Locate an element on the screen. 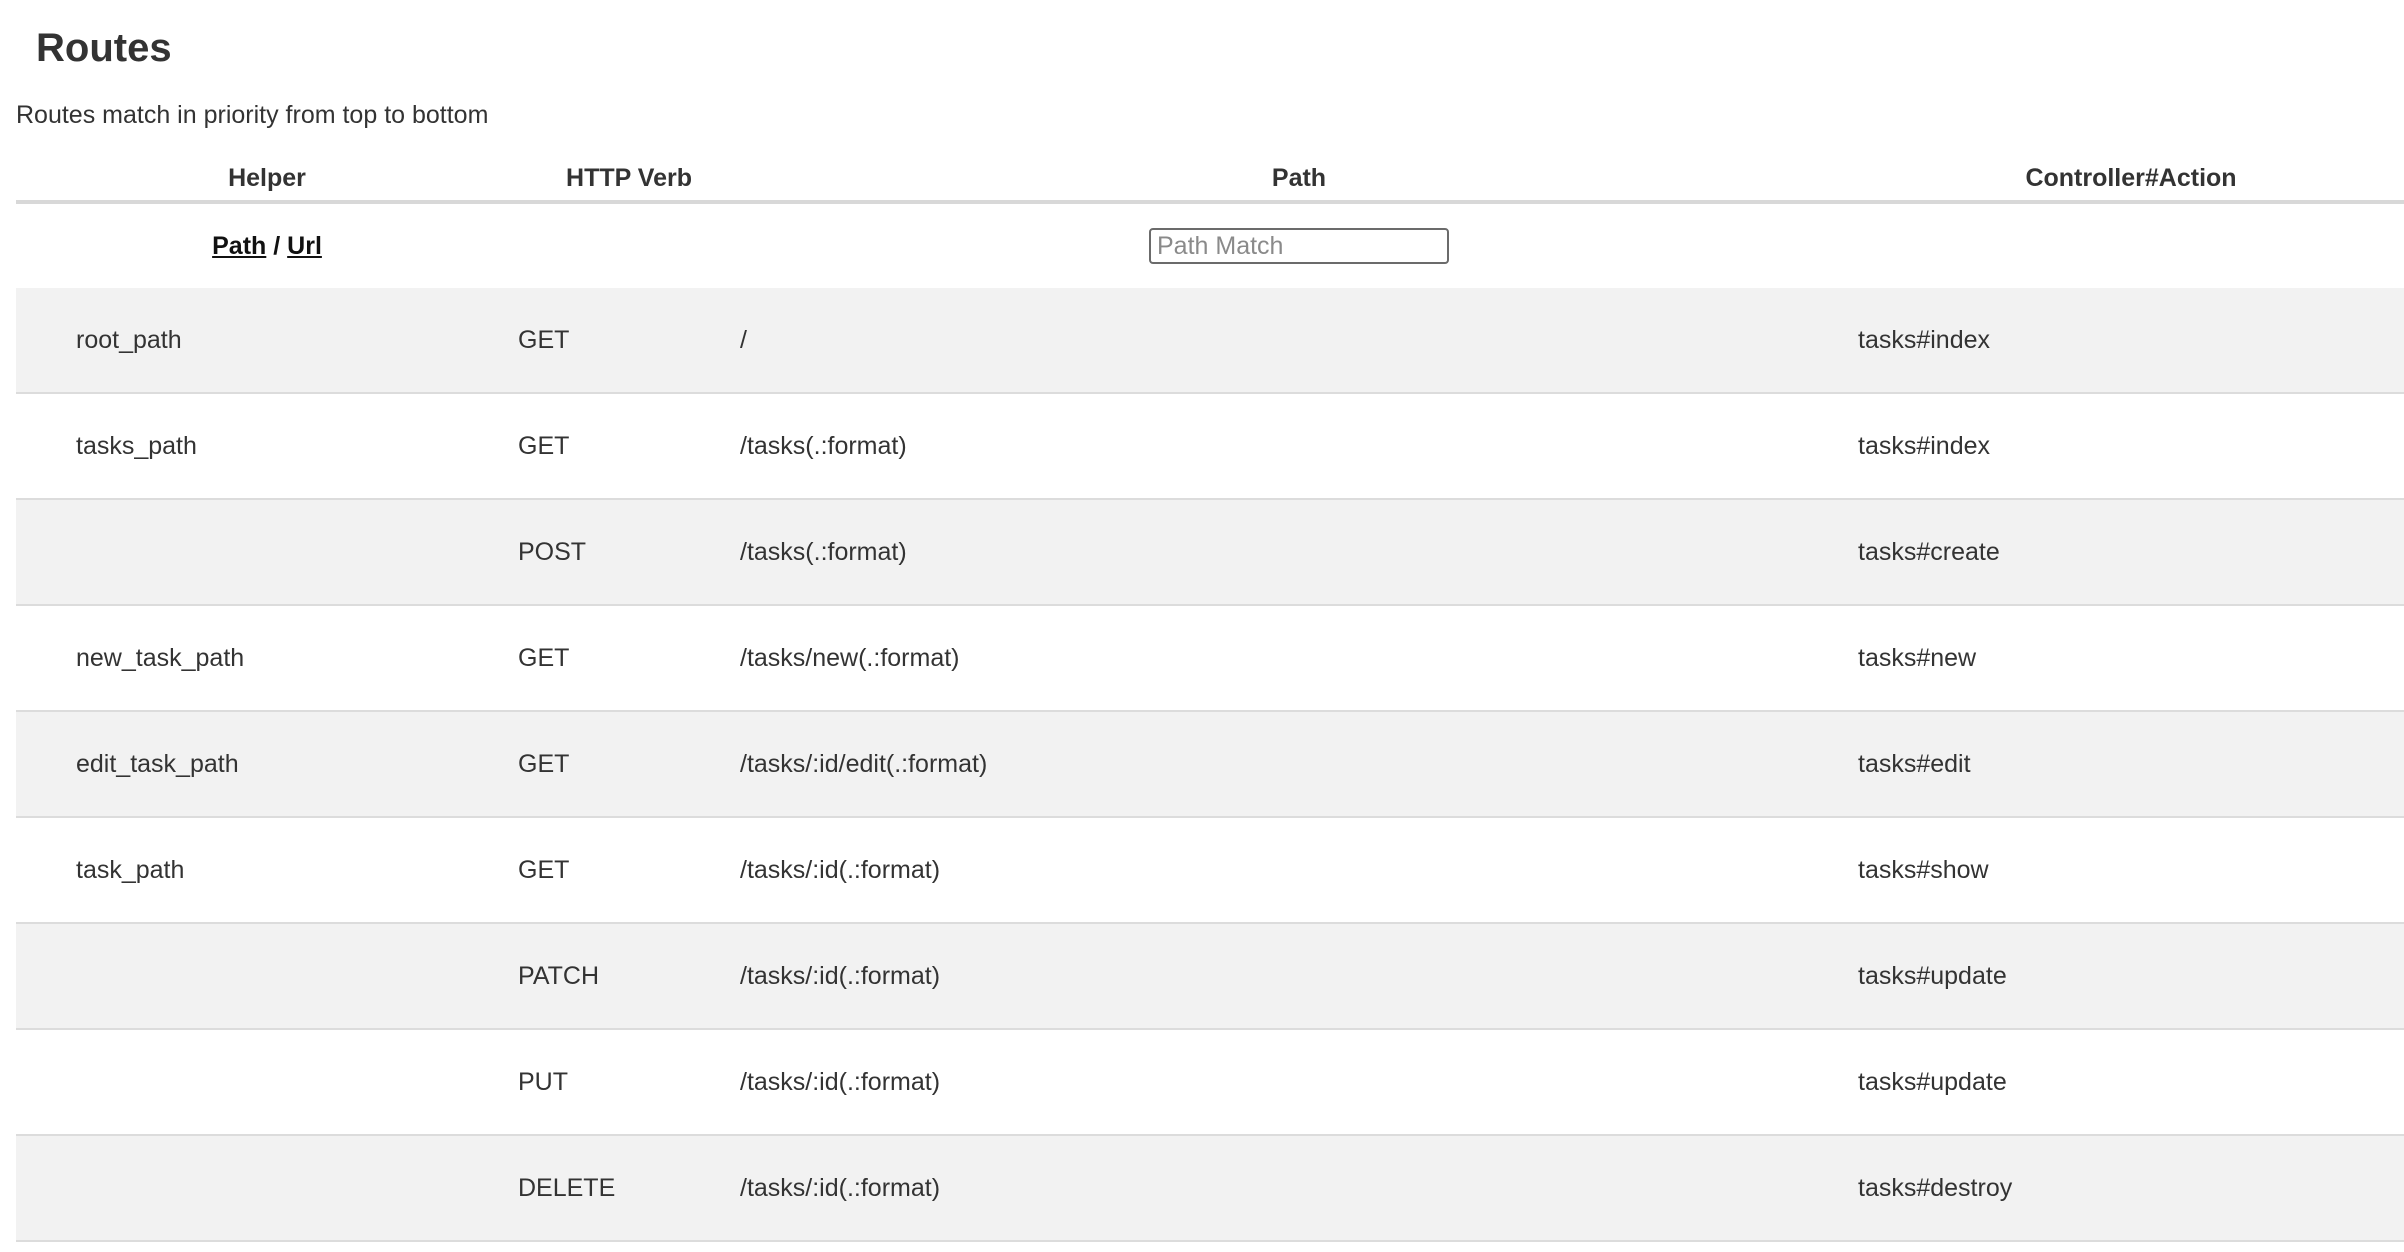  route-controller-action-cell: tasks#show is located at coordinates (2131, 870).